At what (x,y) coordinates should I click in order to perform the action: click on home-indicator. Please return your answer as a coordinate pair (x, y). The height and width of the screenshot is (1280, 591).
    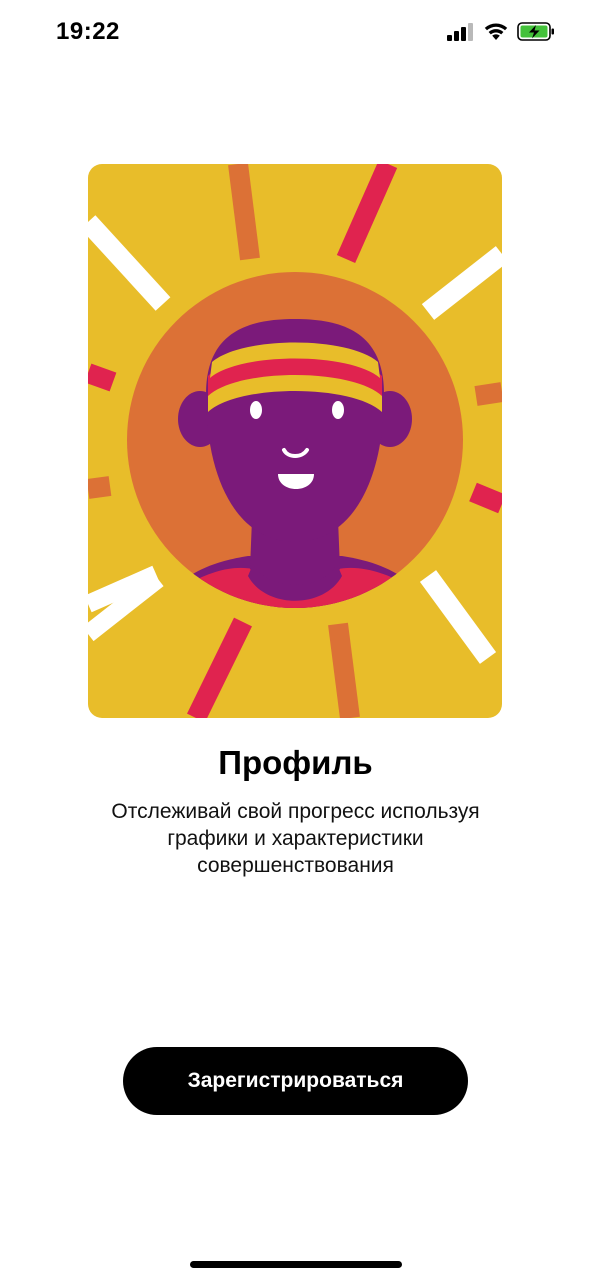
    Looking at the image, I should click on (296, 1264).